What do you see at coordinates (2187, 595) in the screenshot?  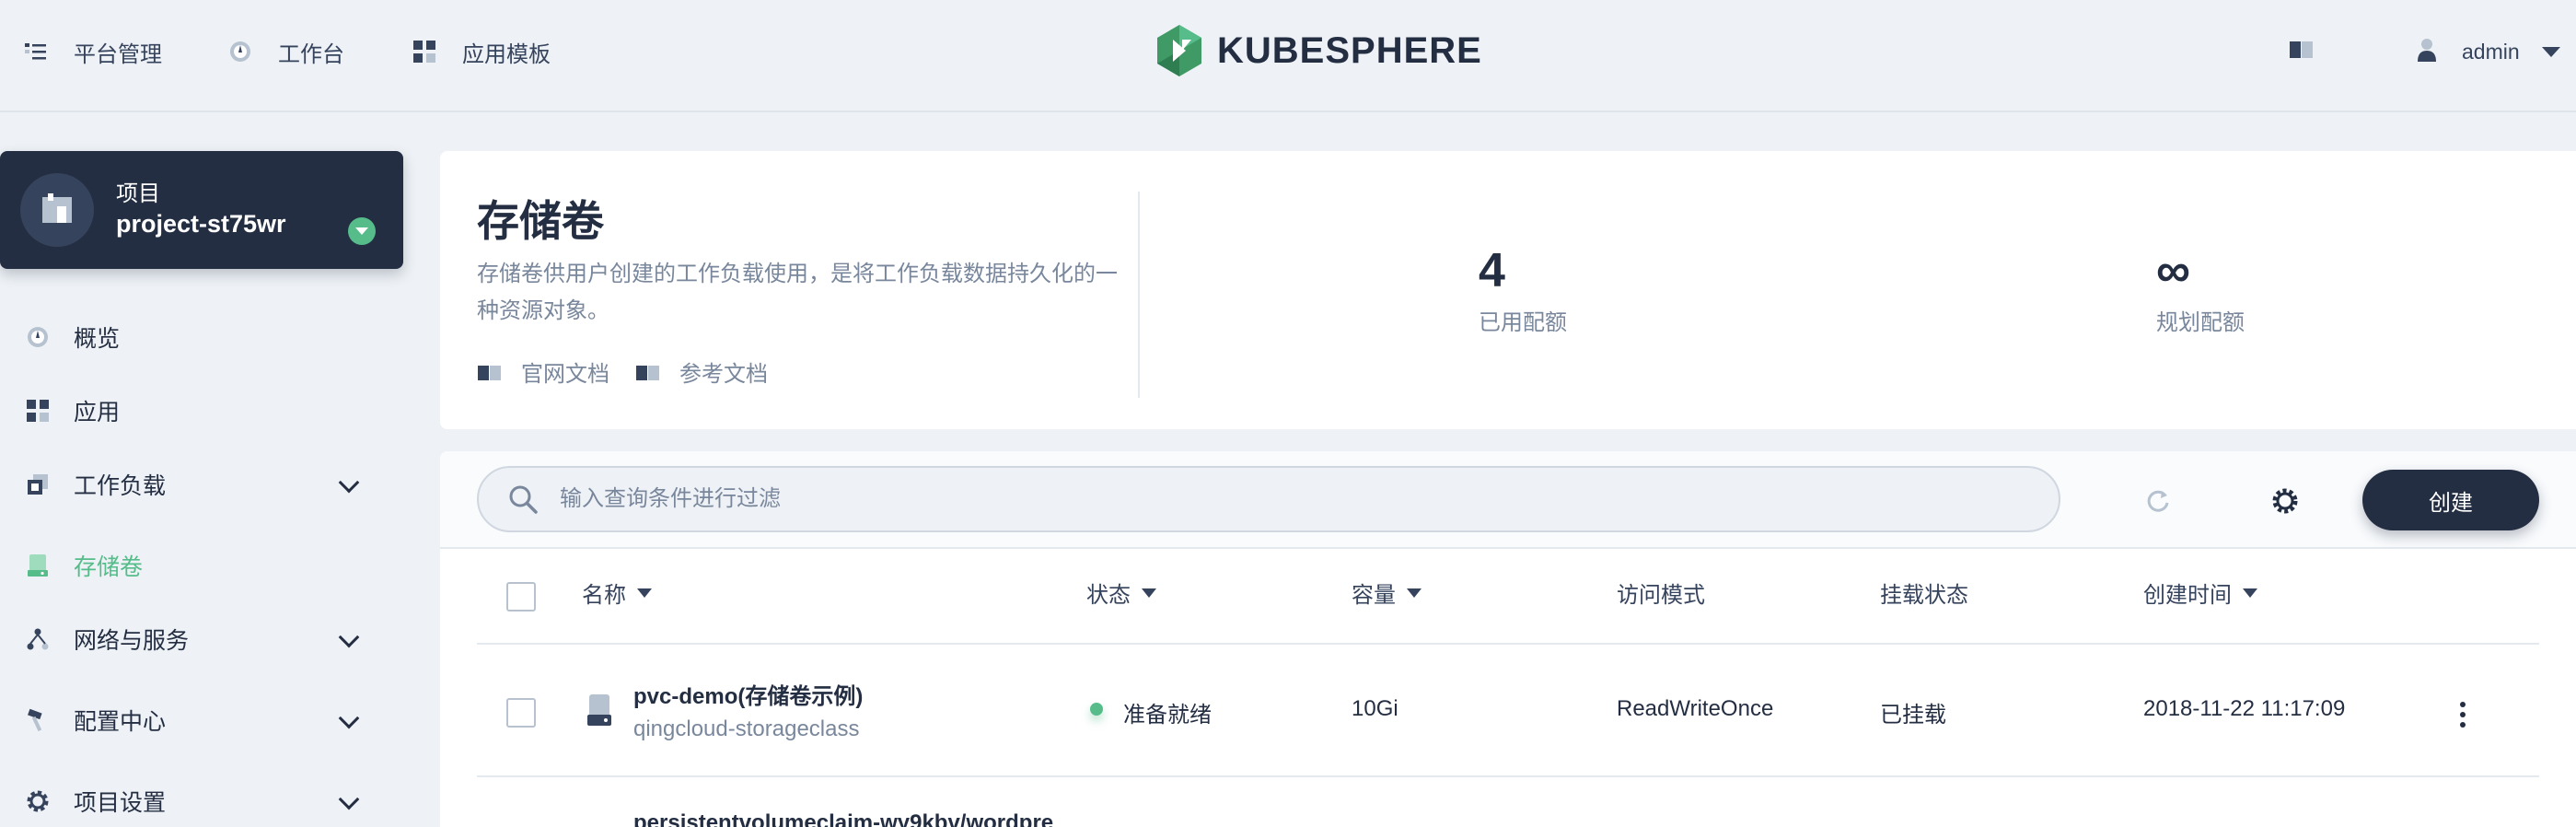 I see `column-label: 创建时间` at bounding box center [2187, 595].